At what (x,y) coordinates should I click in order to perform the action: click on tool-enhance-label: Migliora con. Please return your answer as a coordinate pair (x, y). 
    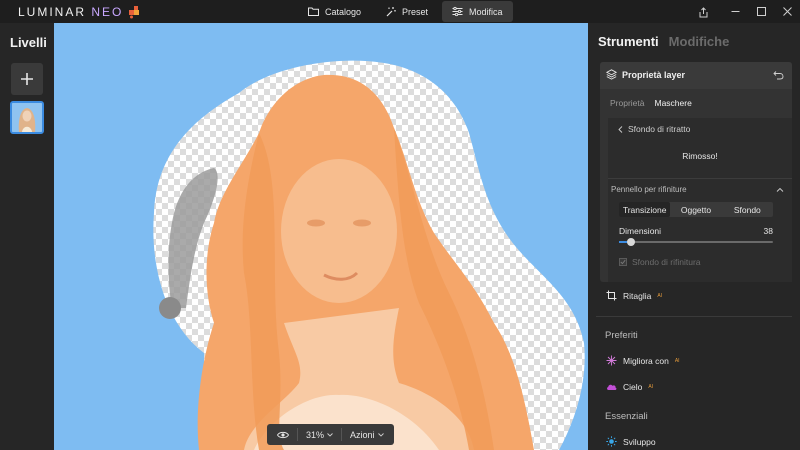
    Looking at the image, I should click on (646, 360).